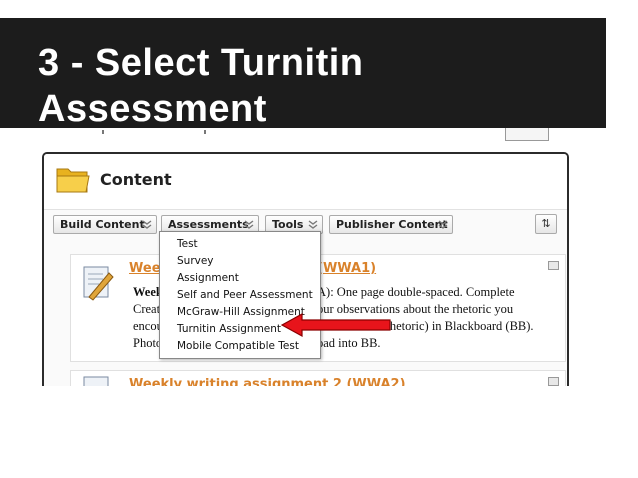 This screenshot has height=478, width=638. Describe the element at coordinates (208, 278) in the screenshot. I see `menu-item-assignment: Assignment` at that location.